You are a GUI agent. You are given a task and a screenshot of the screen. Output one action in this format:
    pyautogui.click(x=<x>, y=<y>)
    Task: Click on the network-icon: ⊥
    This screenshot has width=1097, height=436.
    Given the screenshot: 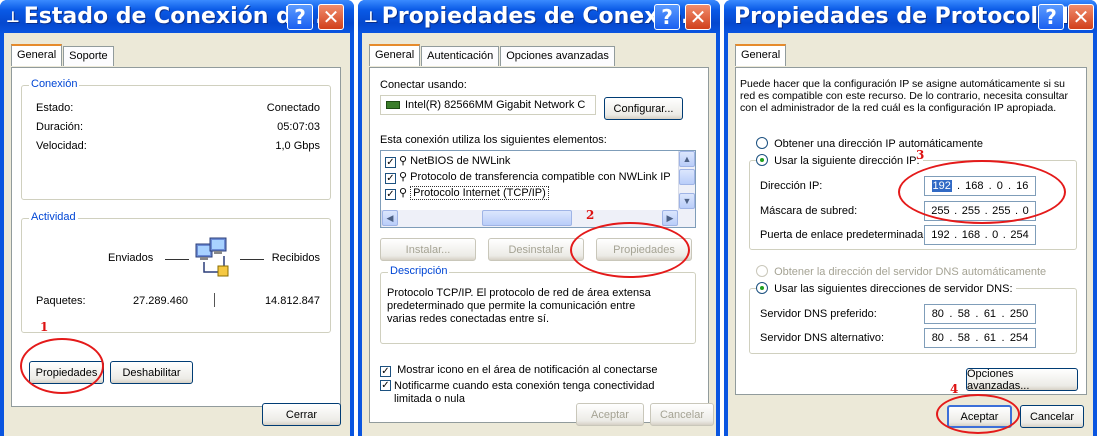 What is the action you would take?
    pyautogui.click(x=13, y=16)
    